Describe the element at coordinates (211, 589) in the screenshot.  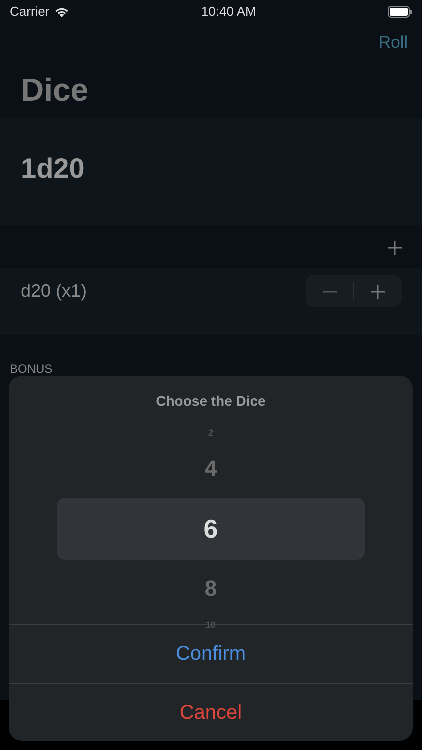
I see `picker-item: 8` at that location.